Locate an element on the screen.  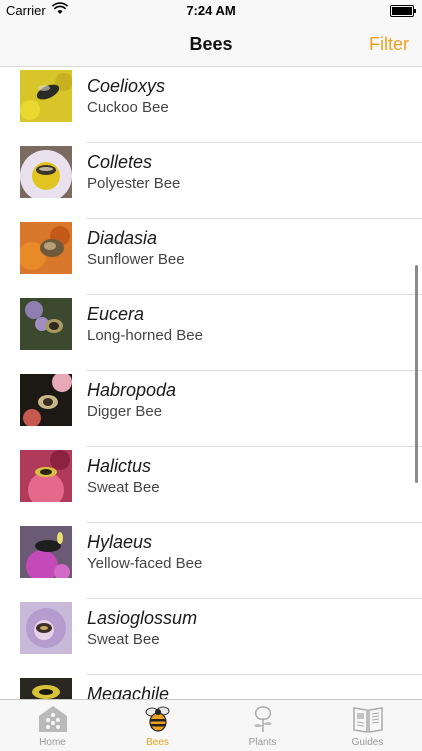
tab-bees: Bees is located at coordinates (157, 725).